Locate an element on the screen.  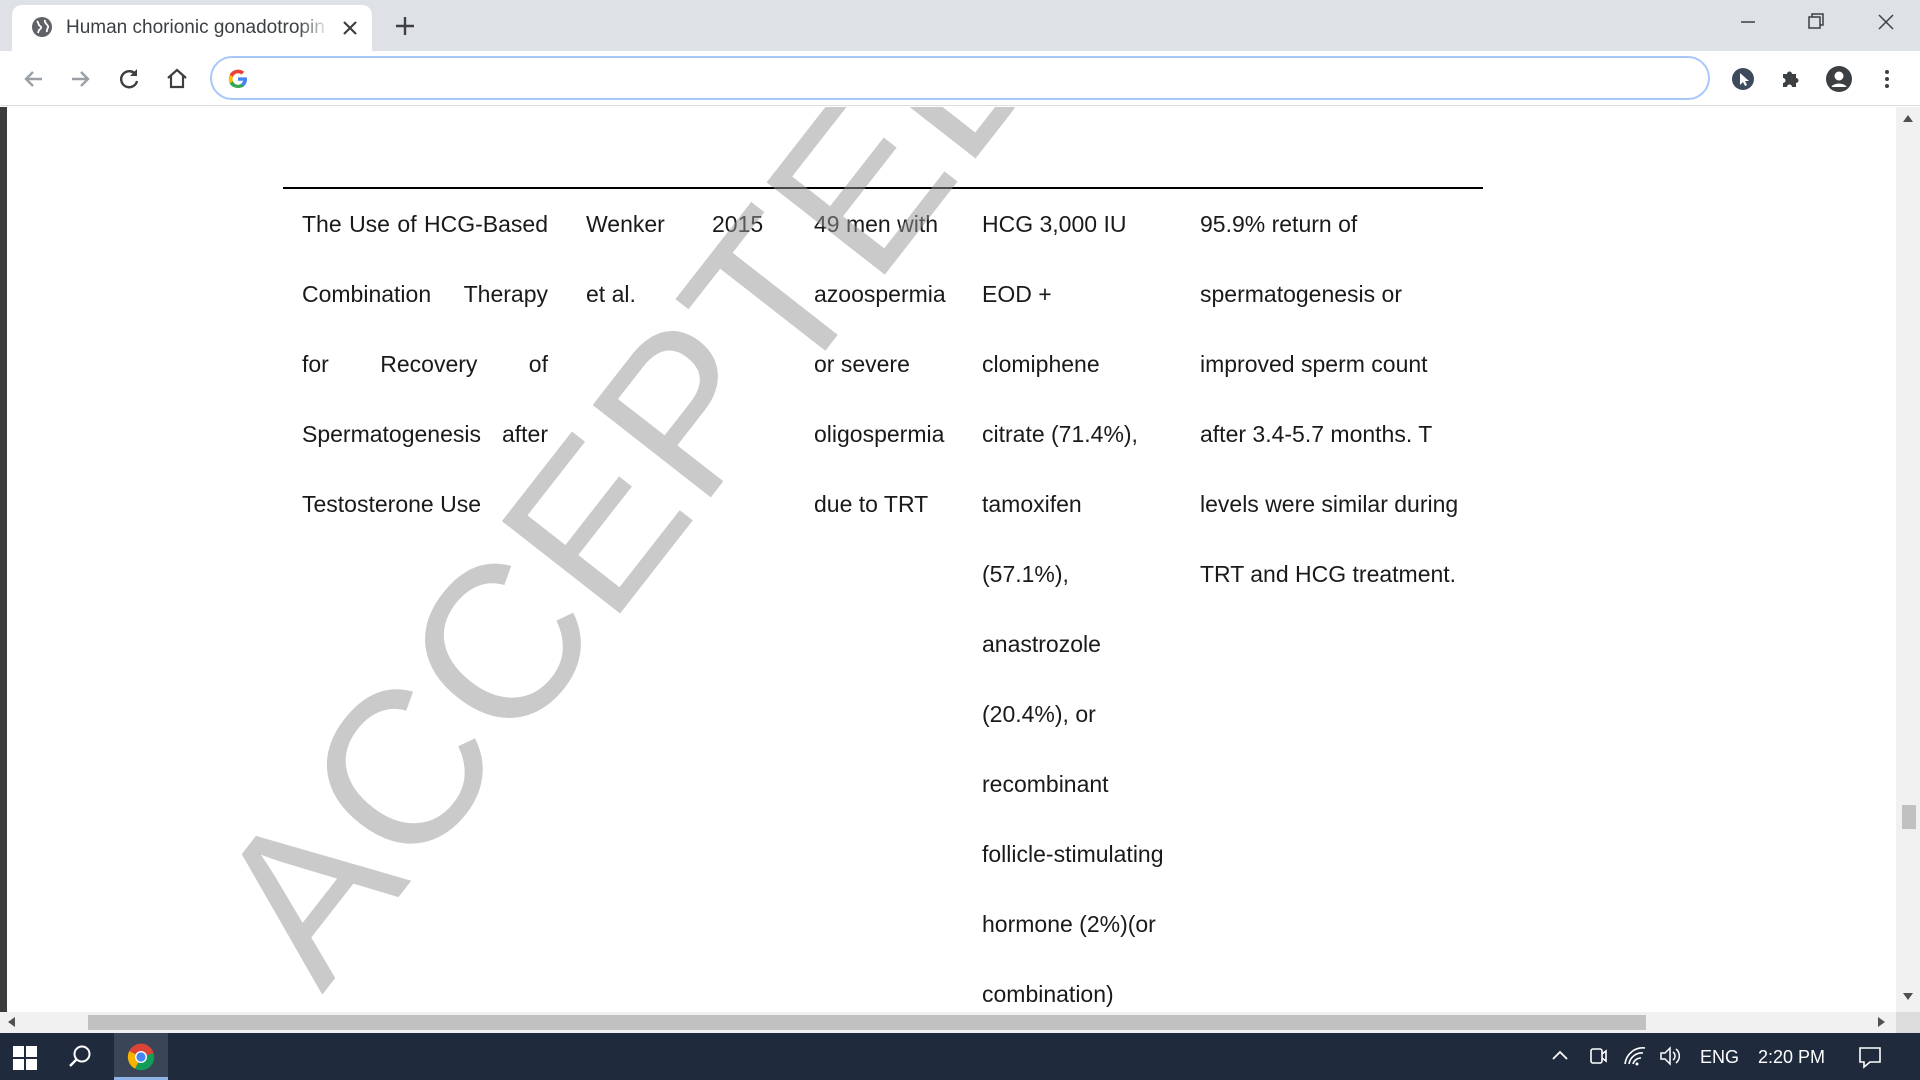
scroll-right-arrow-icon is located at coordinates (1881, 1022).